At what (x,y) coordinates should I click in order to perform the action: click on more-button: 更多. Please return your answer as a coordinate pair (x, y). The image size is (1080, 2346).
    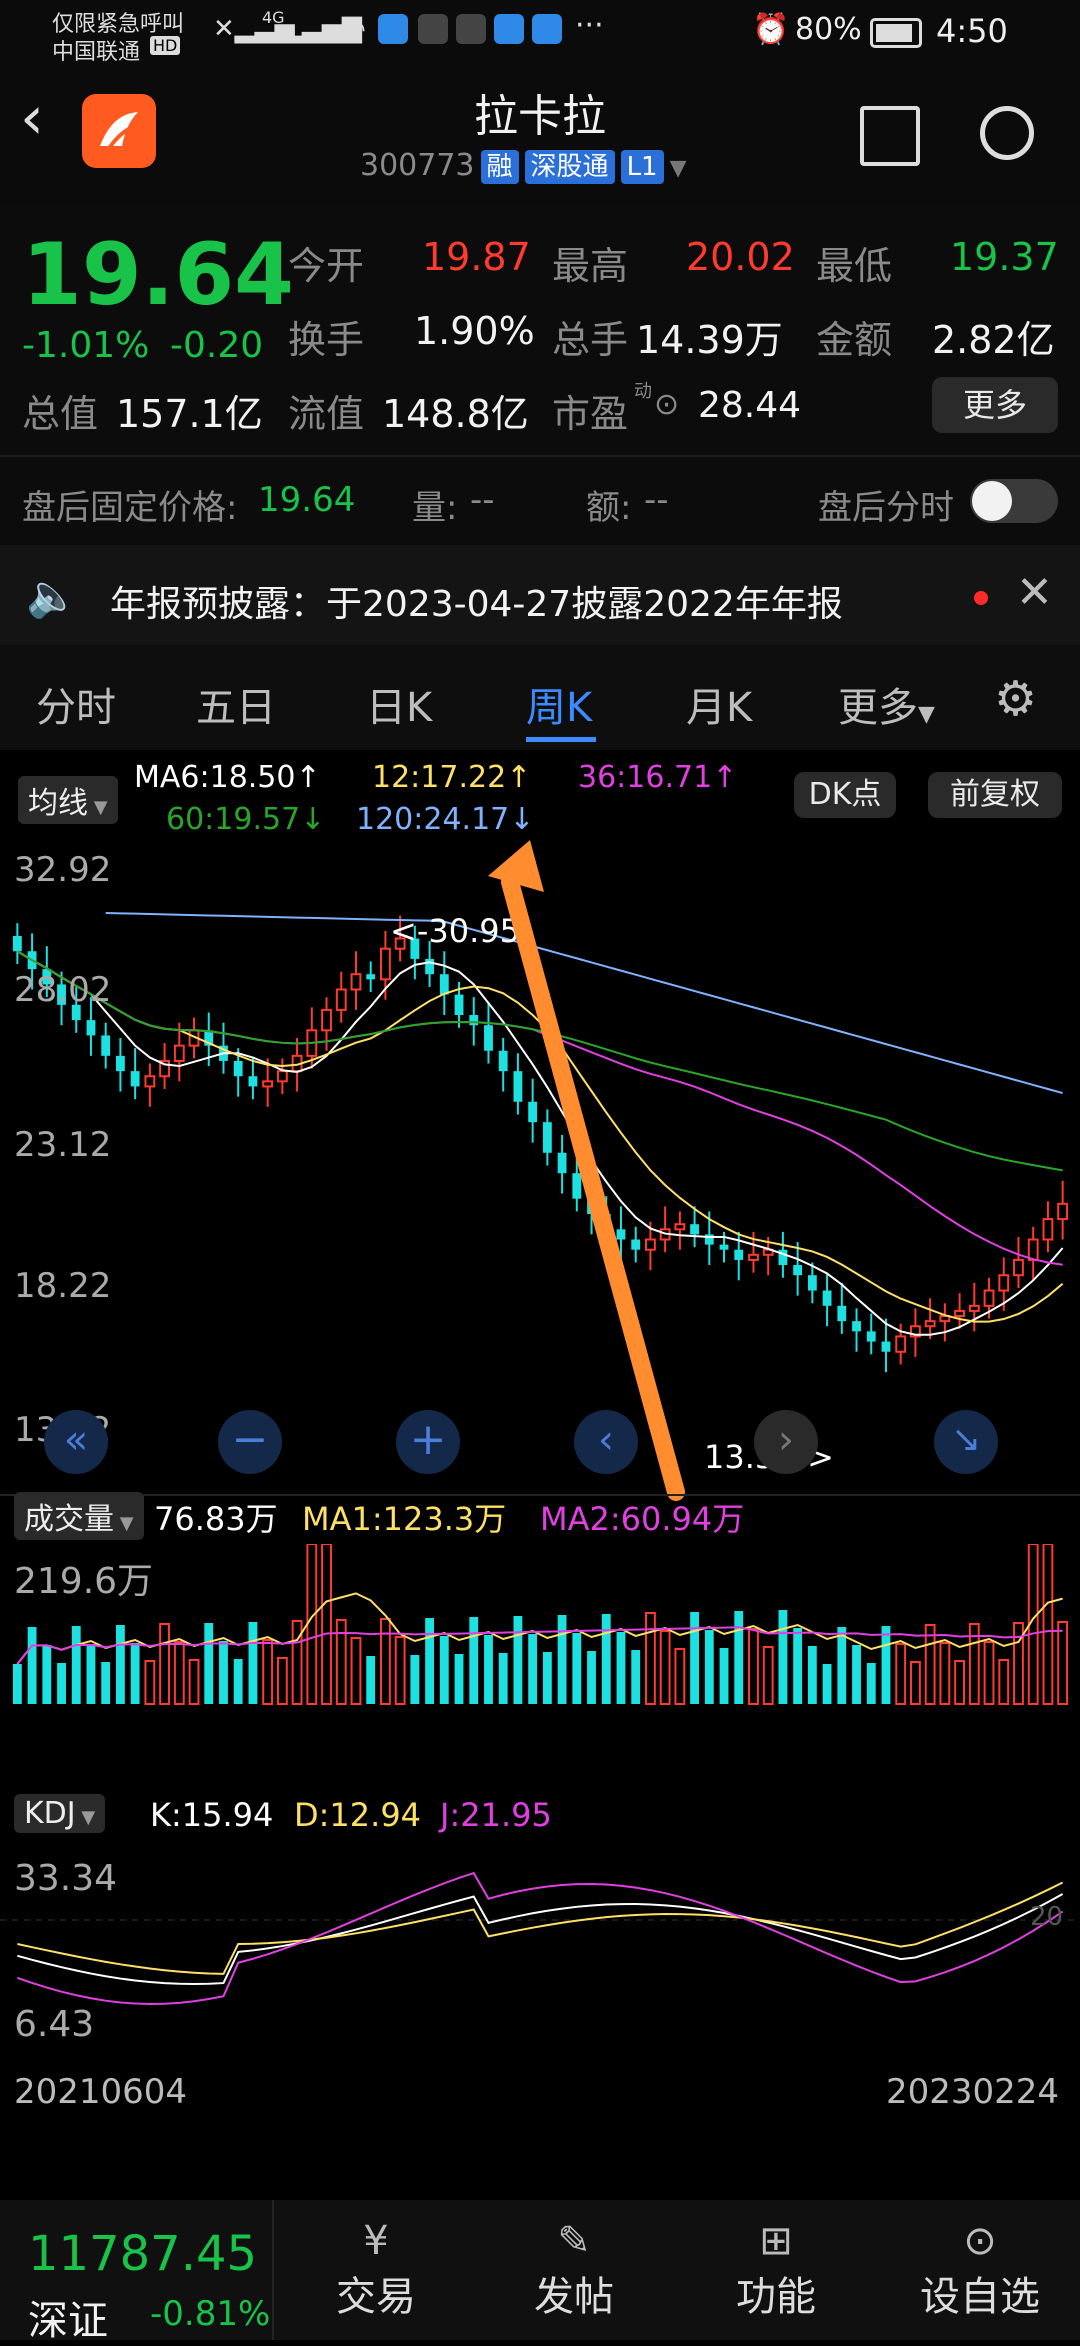
    Looking at the image, I should click on (995, 405).